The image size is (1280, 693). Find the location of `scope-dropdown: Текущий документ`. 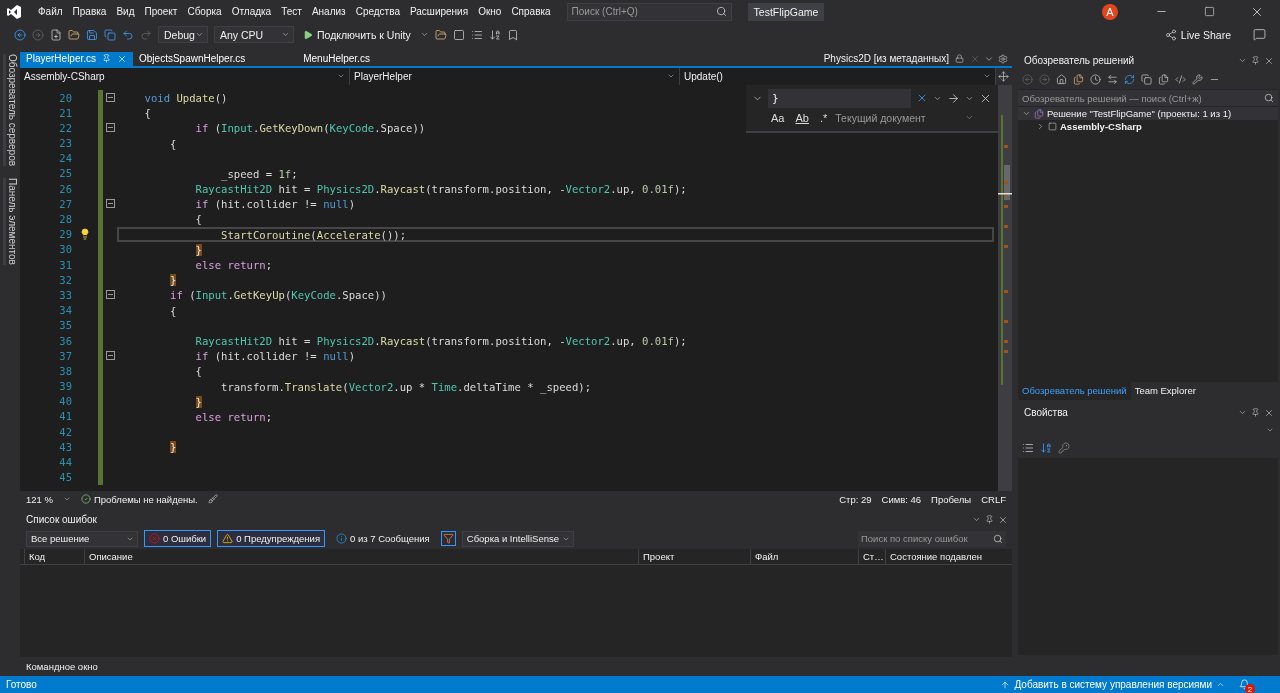

scope-dropdown: Текущий документ is located at coordinates (913, 117).